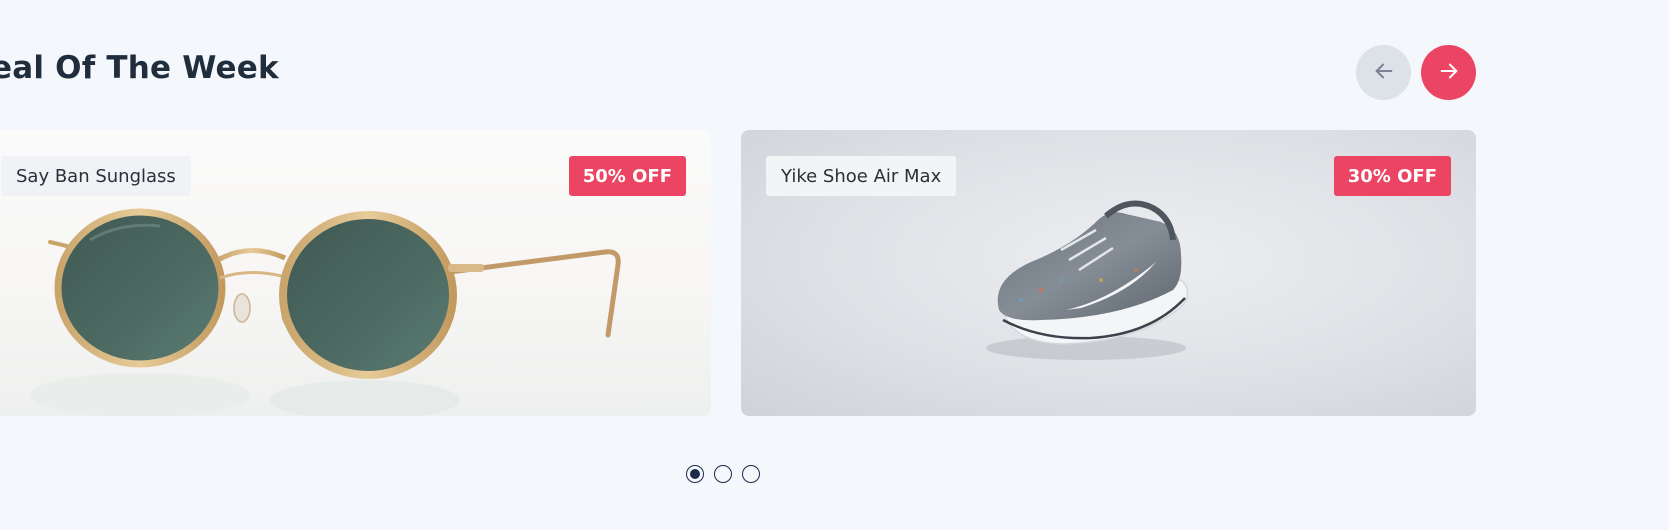 This screenshot has height=530, width=1669. What do you see at coordinates (96, 176) in the screenshot?
I see `product-name: Say Ban Sunglass` at bounding box center [96, 176].